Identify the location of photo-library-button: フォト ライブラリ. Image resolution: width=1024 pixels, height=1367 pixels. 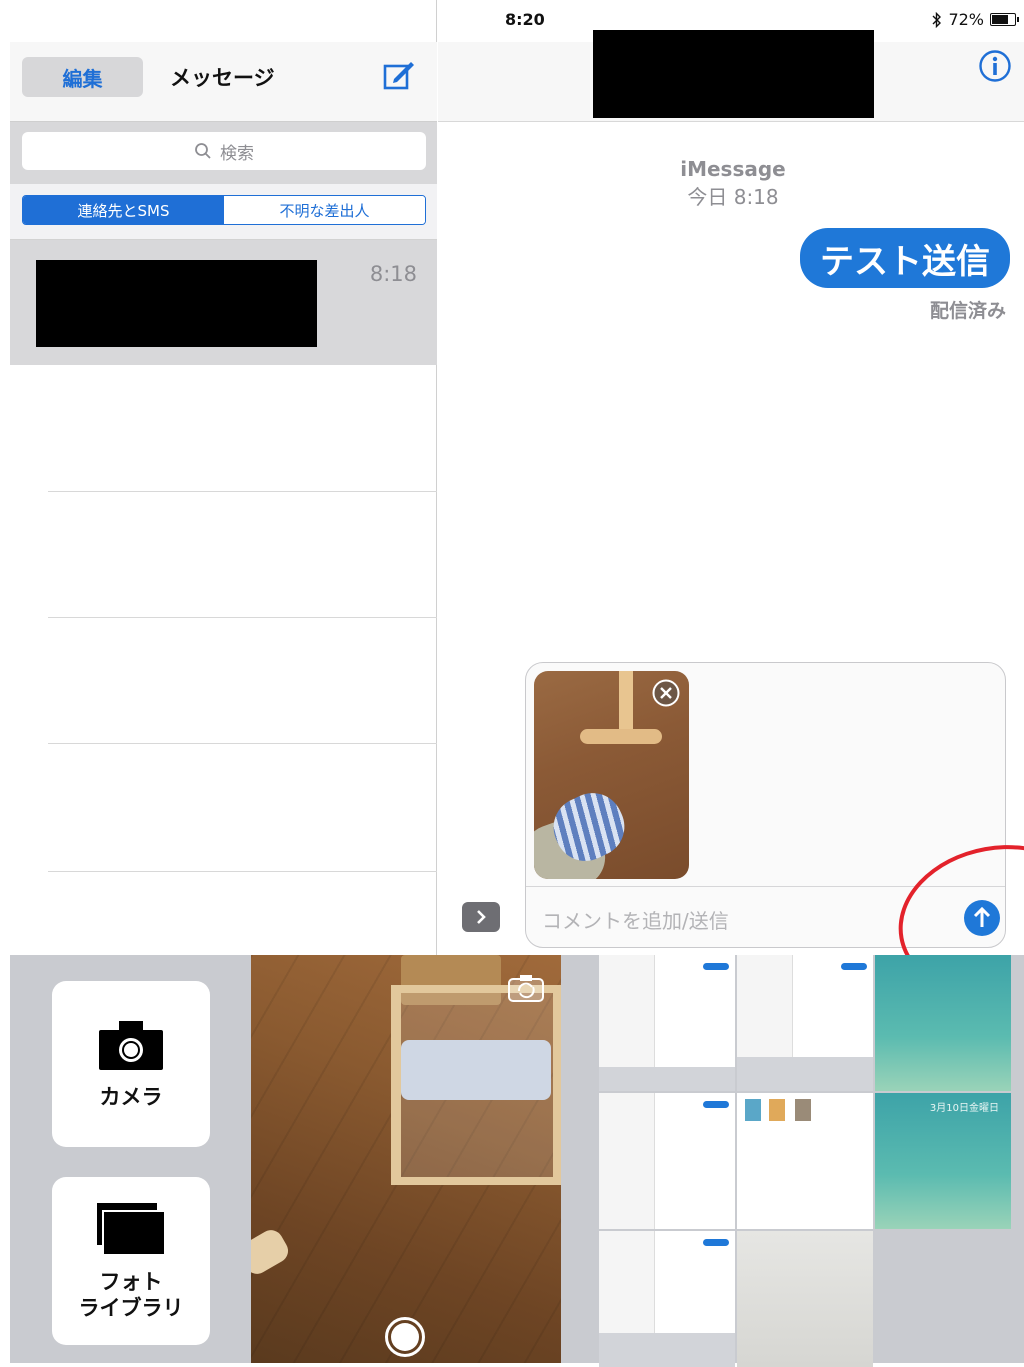
(131, 1261).